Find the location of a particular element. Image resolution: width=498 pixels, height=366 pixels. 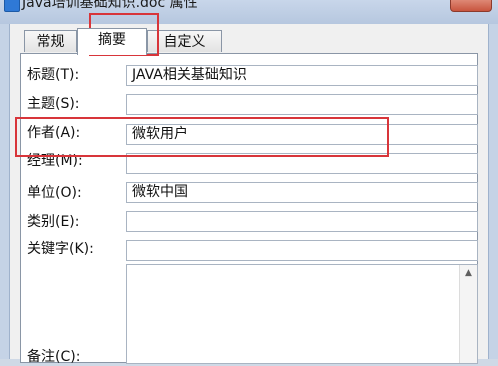

subject-field is located at coordinates (302, 104).